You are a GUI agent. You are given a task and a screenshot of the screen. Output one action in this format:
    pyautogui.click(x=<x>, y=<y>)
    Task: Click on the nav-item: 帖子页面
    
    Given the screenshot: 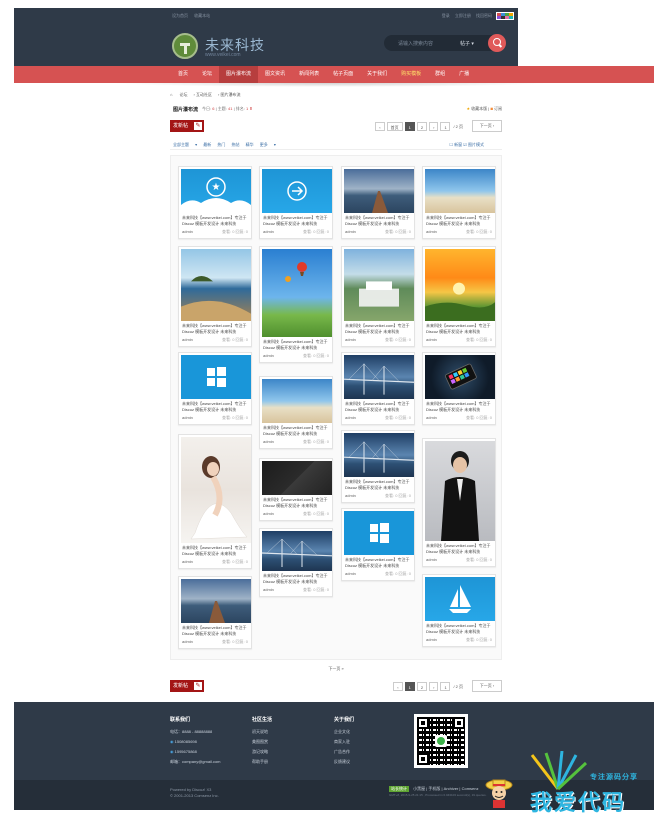 What is the action you would take?
    pyautogui.click(x=343, y=74)
    